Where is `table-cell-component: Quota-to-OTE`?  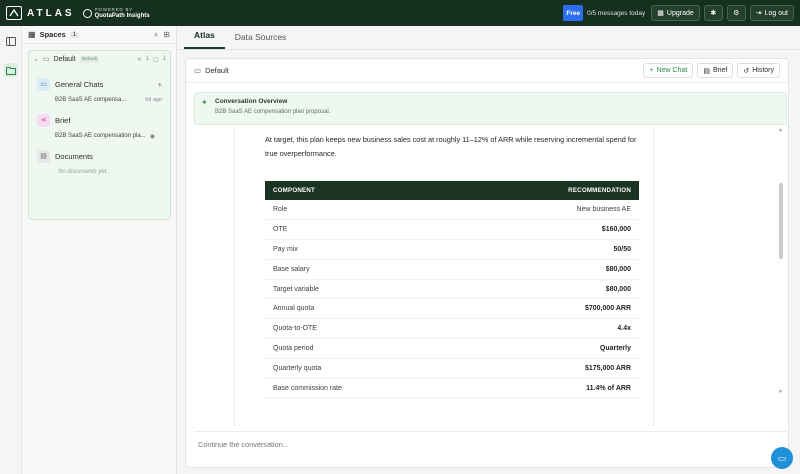
table-cell-component: Quota-to-OTE is located at coordinates (362, 329).